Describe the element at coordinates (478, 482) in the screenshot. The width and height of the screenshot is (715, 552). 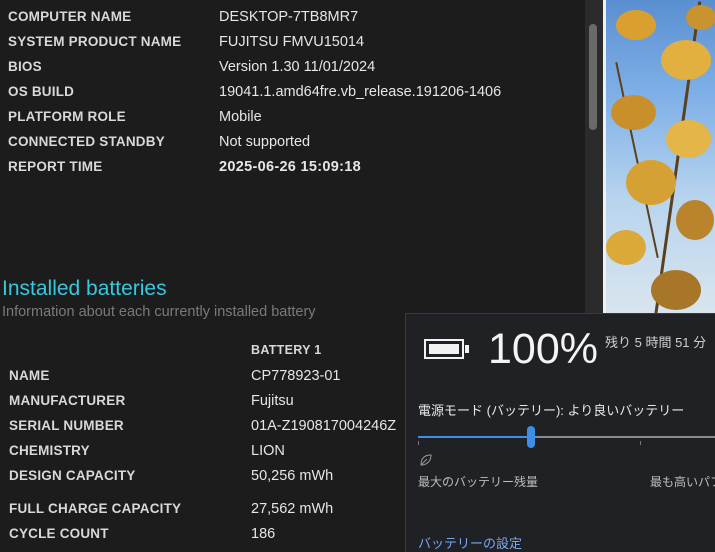
I see `slider-label-left: 最大のバッテリー残量` at that location.